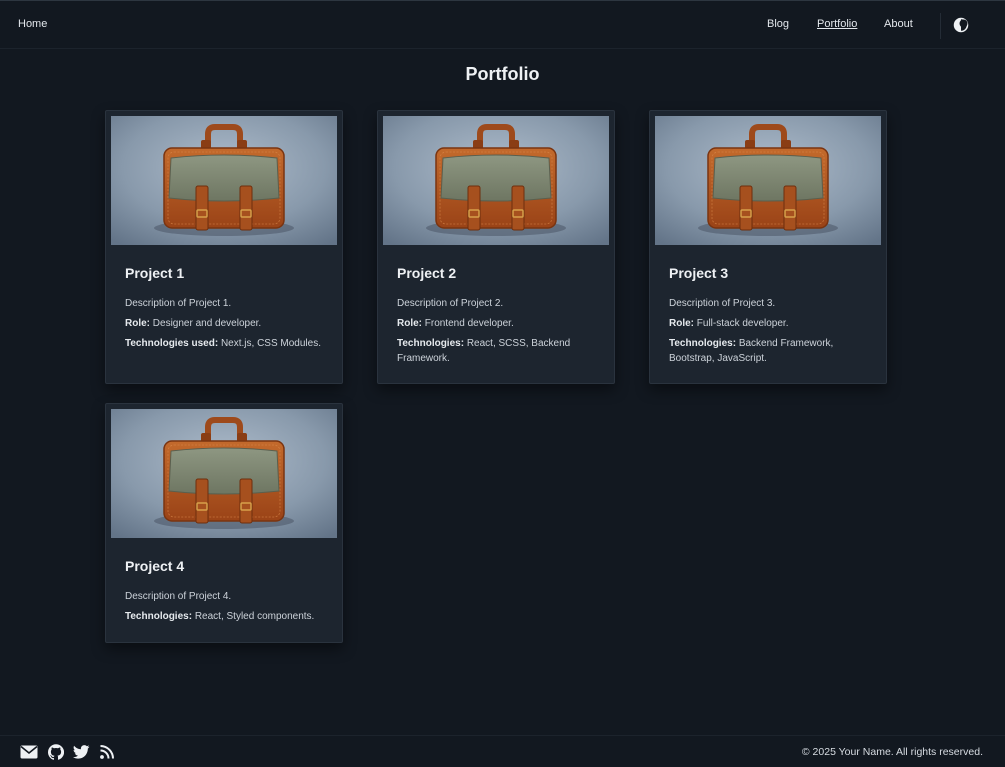 The height and width of the screenshot is (767, 1005). What do you see at coordinates (837, 24) in the screenshot?
I see `nav-portfolio-link: Portfolio` at bounding box center [837, 24].